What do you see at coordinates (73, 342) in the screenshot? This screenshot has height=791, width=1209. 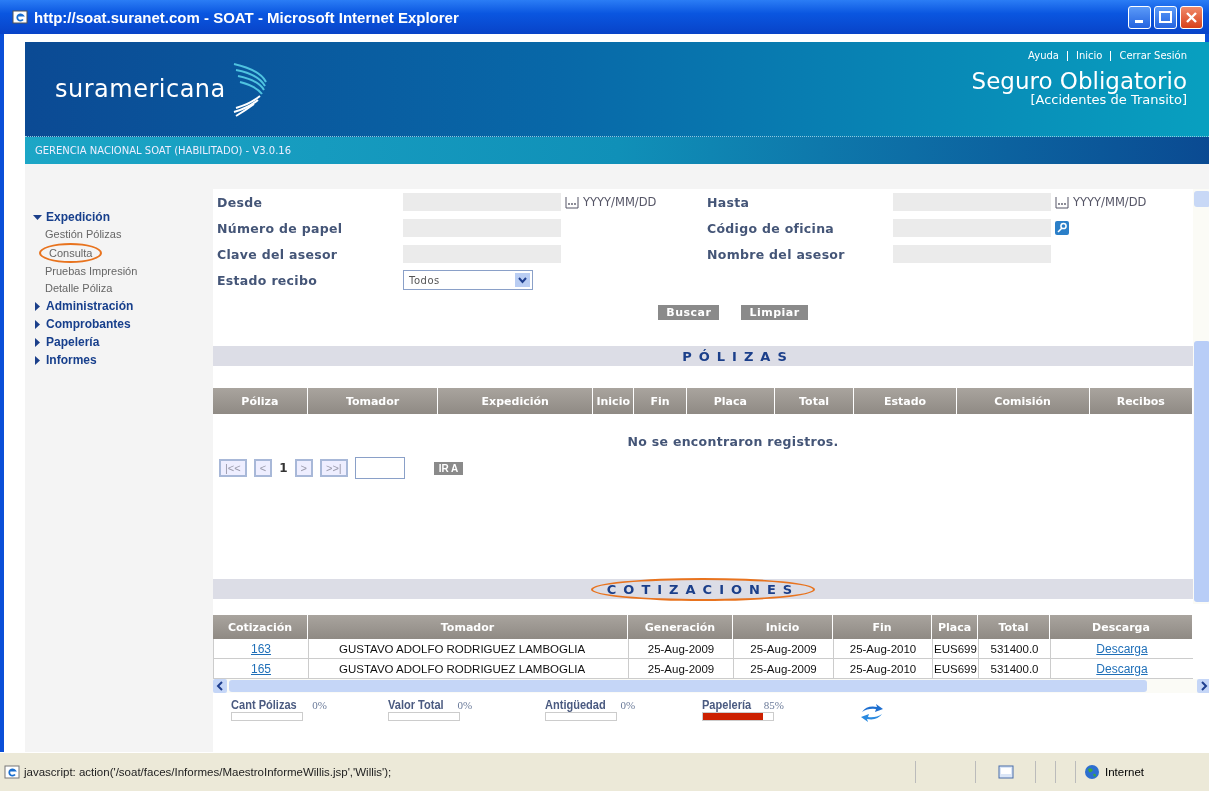 I see `menu-item: Papelería` at bounding box center [73, 342].